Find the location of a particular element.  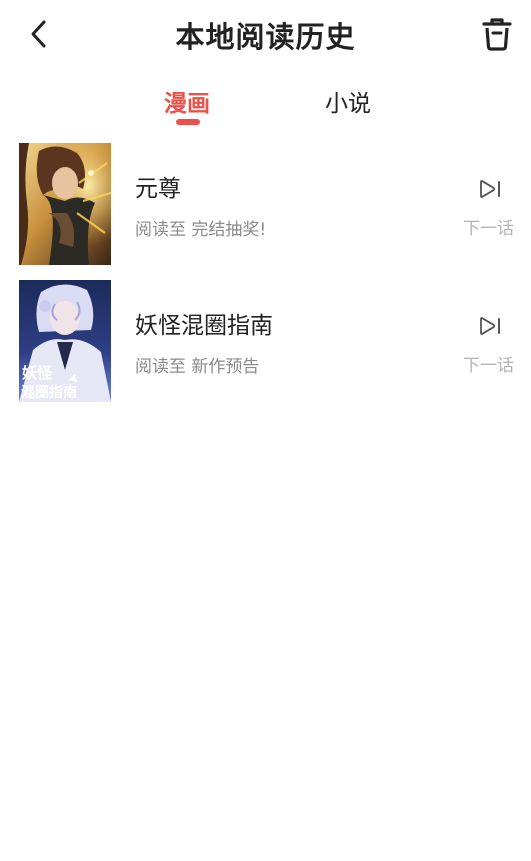

tab-novel: 小说 is located at coordinates (348, 101).